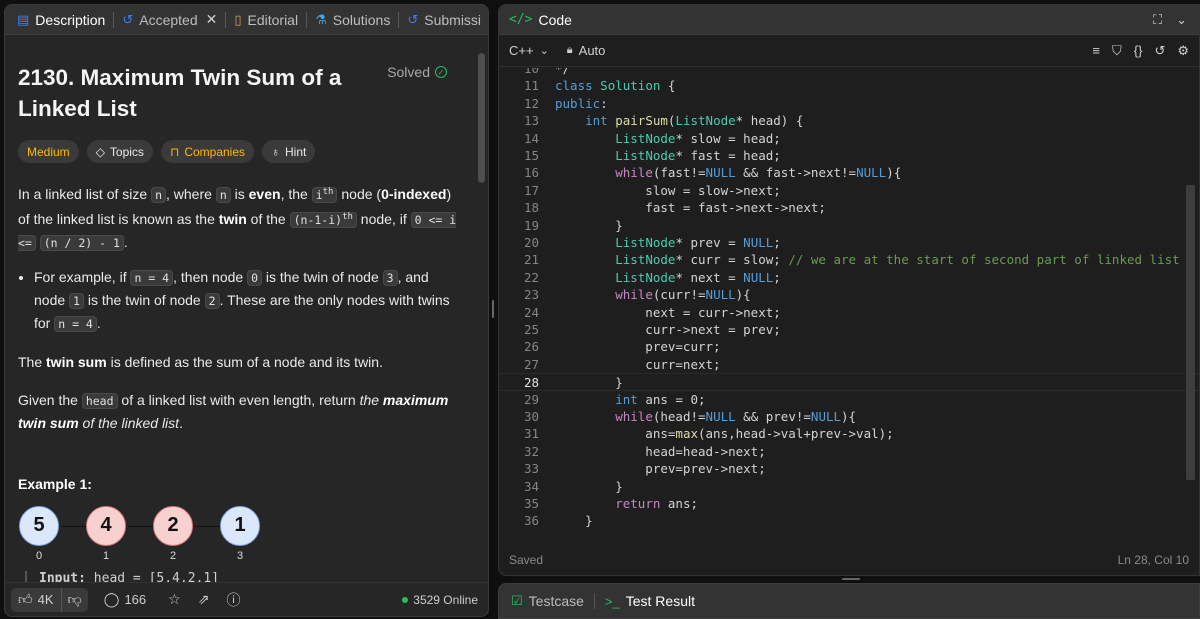 The height and width of the screenshot is (619, 1200). I want to click on code-text: slow = slow->next;, so click(668, 190).